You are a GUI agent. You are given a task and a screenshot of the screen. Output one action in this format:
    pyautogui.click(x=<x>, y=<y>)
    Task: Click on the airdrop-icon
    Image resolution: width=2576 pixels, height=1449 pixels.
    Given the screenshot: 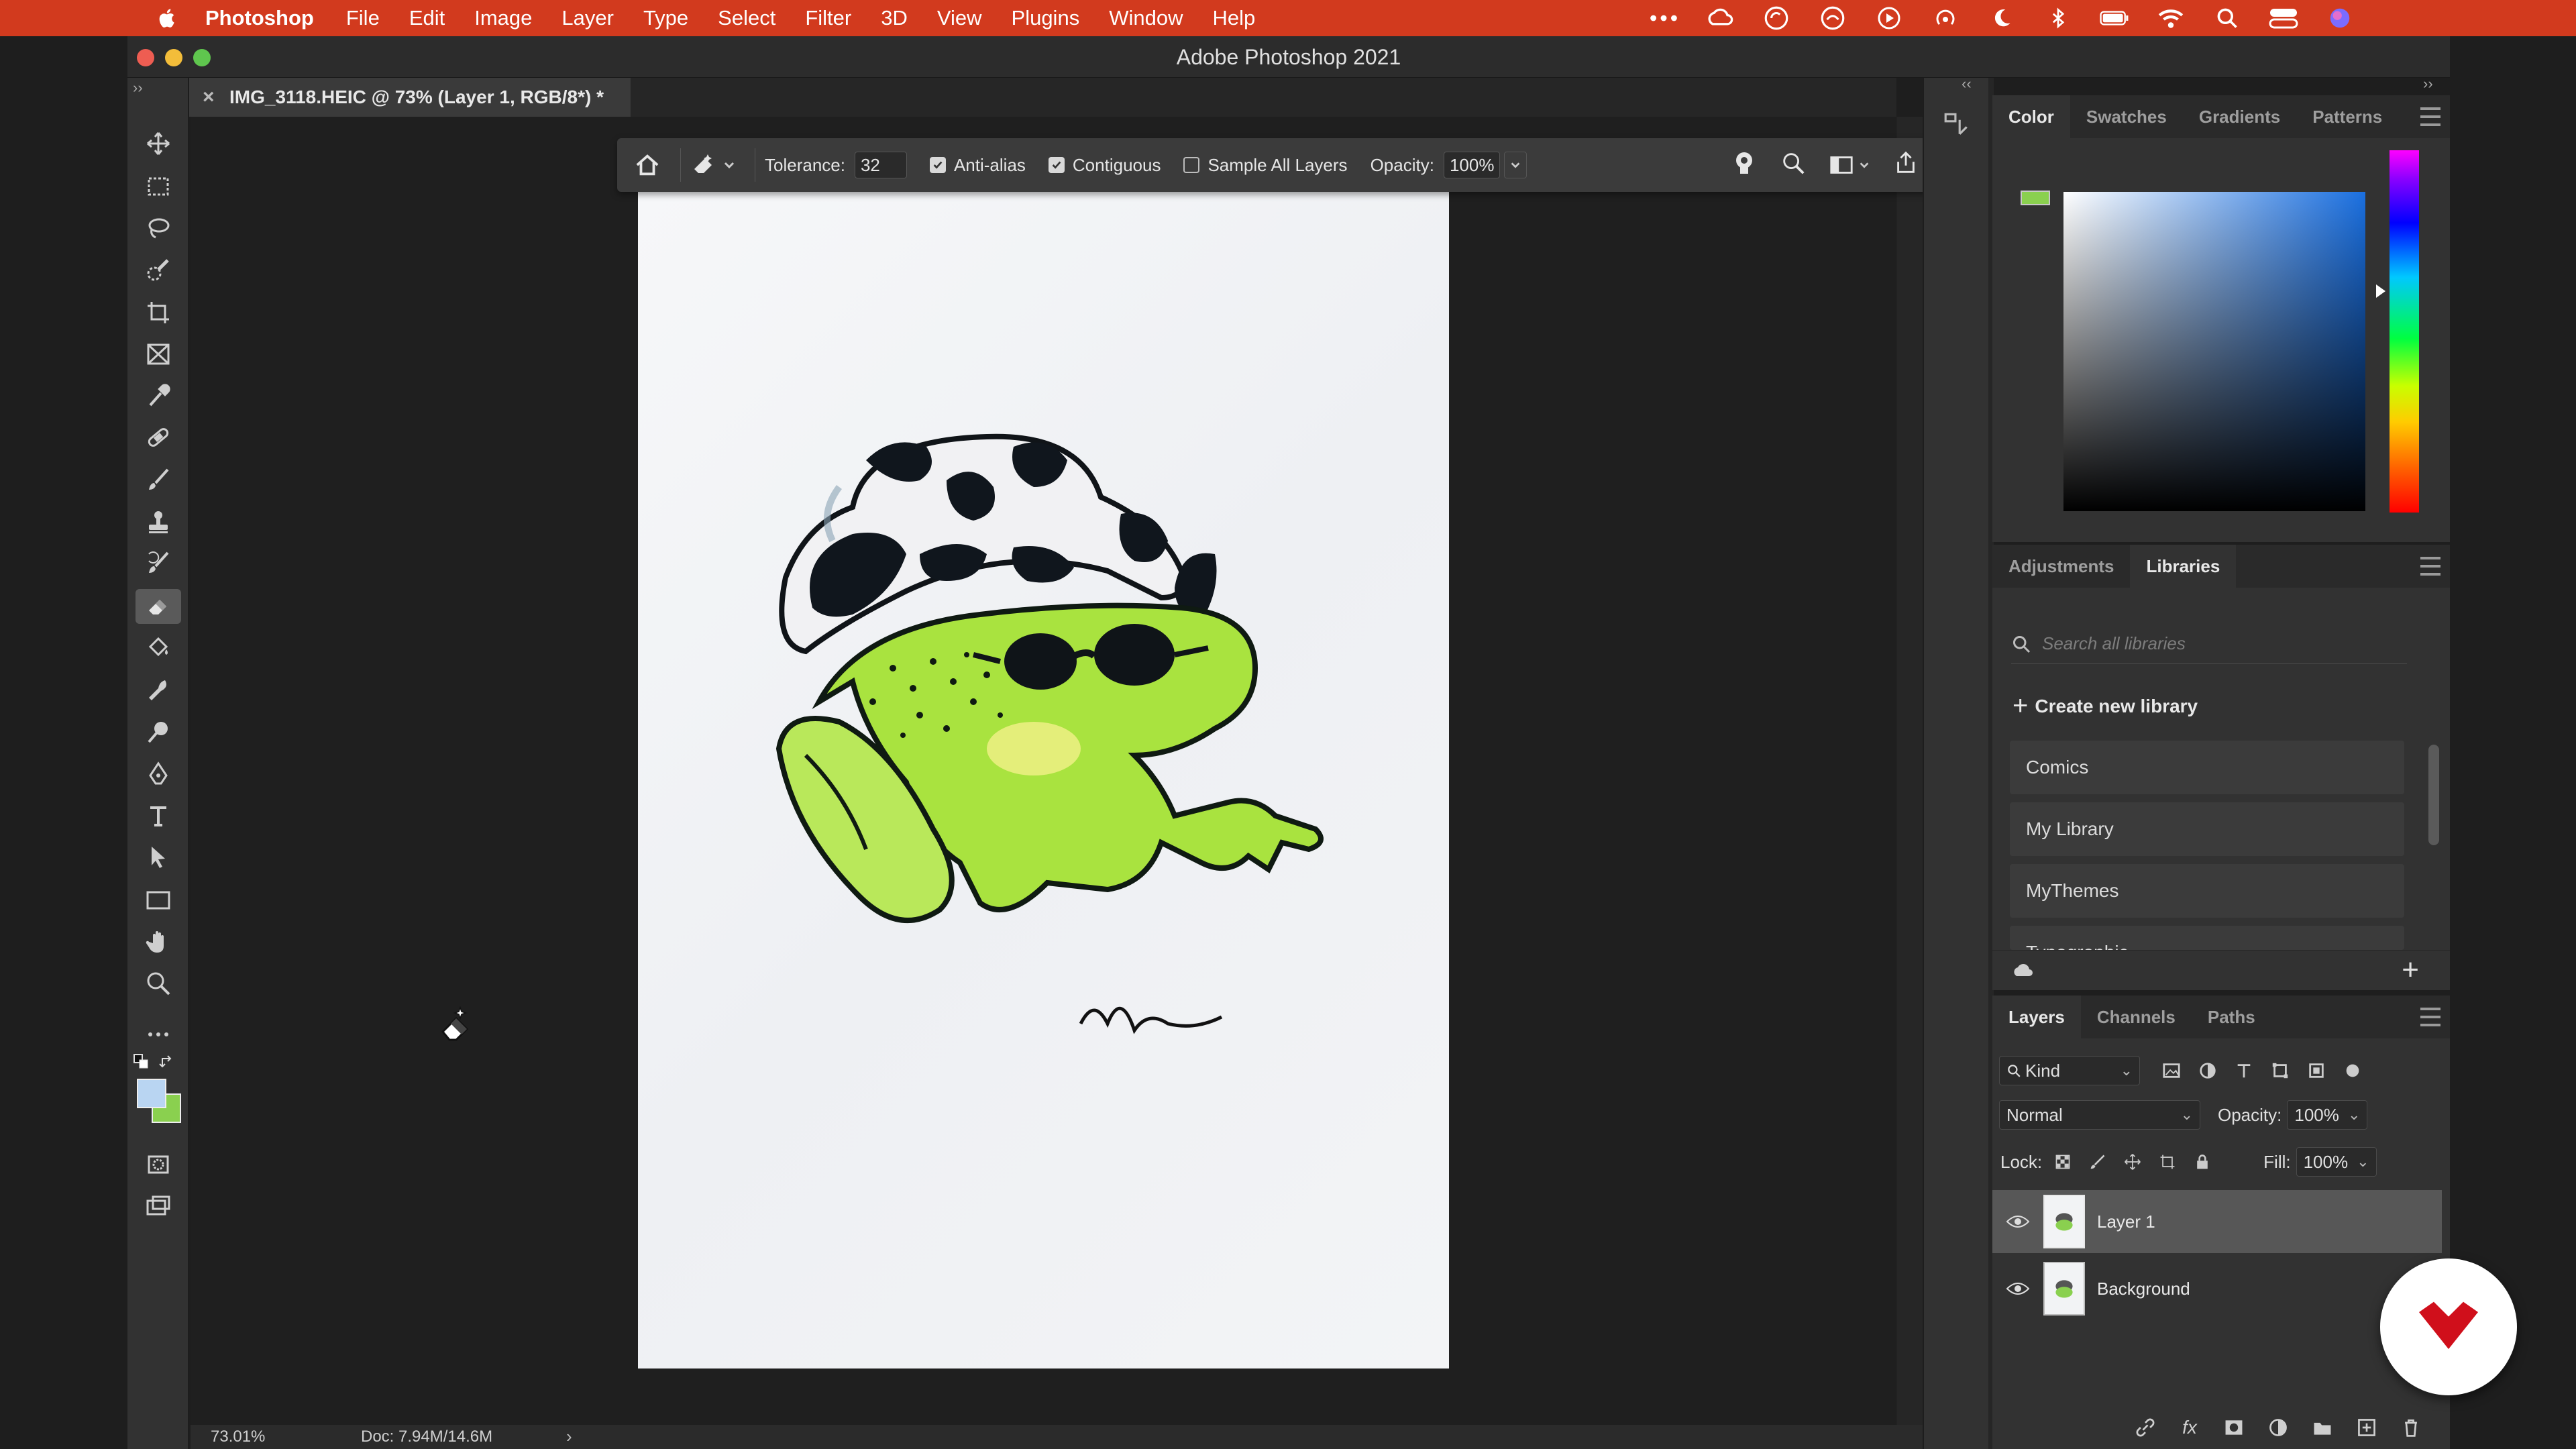 What is the action you would take?
    pyautogui.click(x=1945, y=18)
    